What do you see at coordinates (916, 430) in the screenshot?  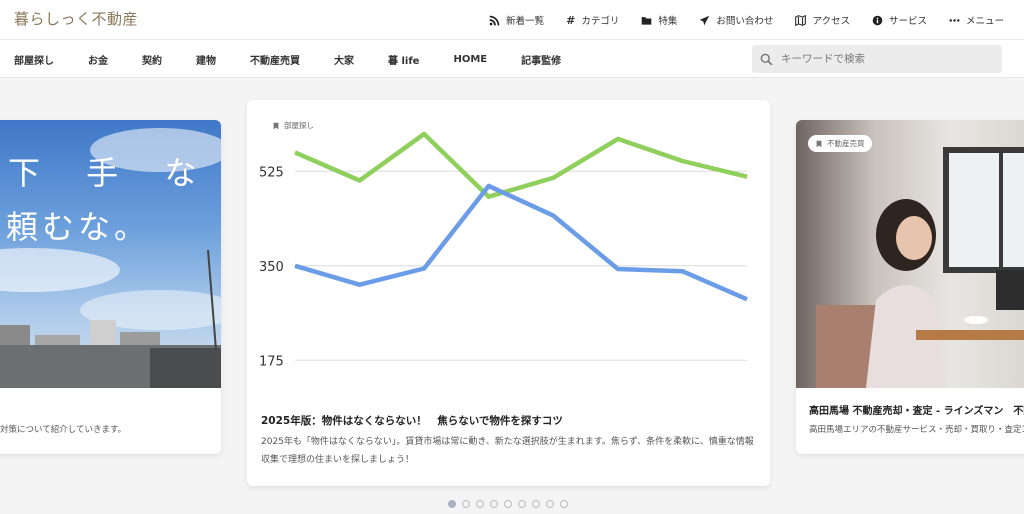 I see `card-right-excerpt: 高田馬場エリアの不動産サービス・売却・買取り・査定1 高` at bounding box center [916, 430].